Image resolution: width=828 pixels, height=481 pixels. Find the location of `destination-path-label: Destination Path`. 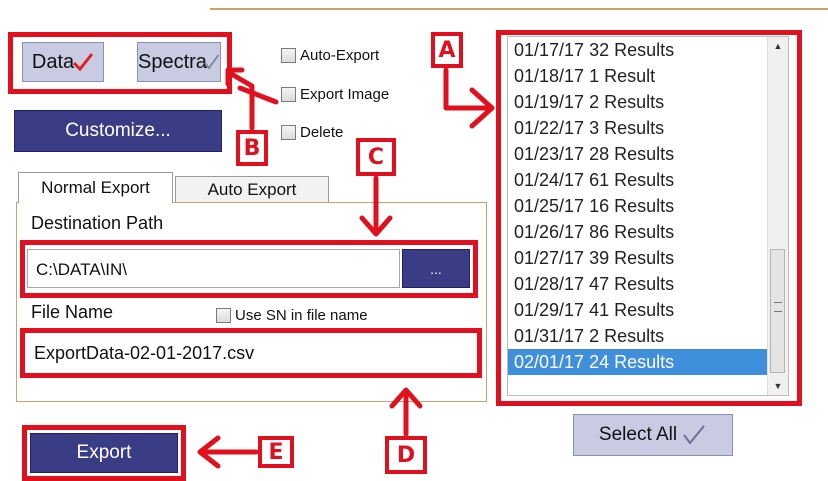

destination-path-label: Destination Path is located at coordinates (97, 223).